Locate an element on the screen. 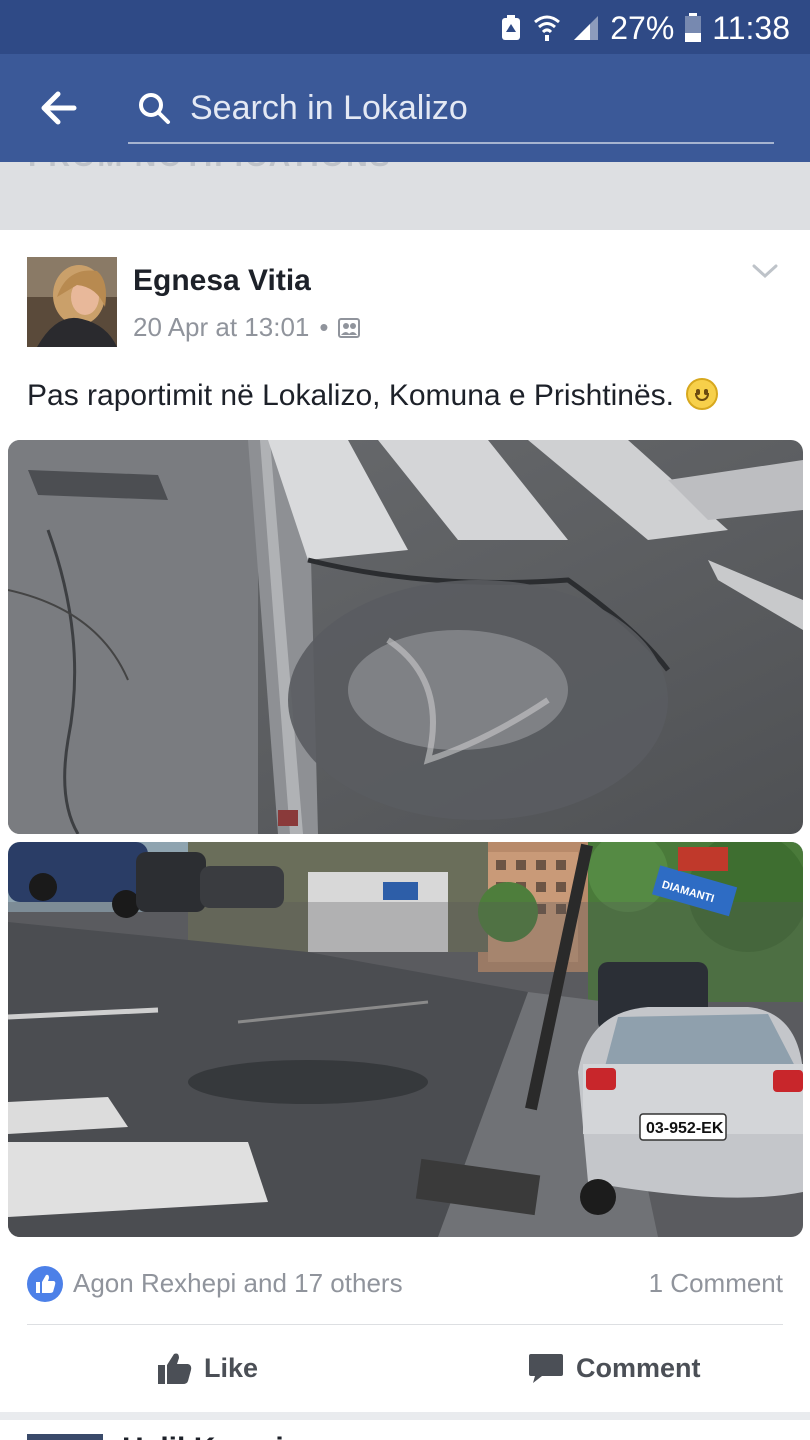 This screenshot has width=810, height=1440. like-button: Like is located at coordinates (207, 1368).